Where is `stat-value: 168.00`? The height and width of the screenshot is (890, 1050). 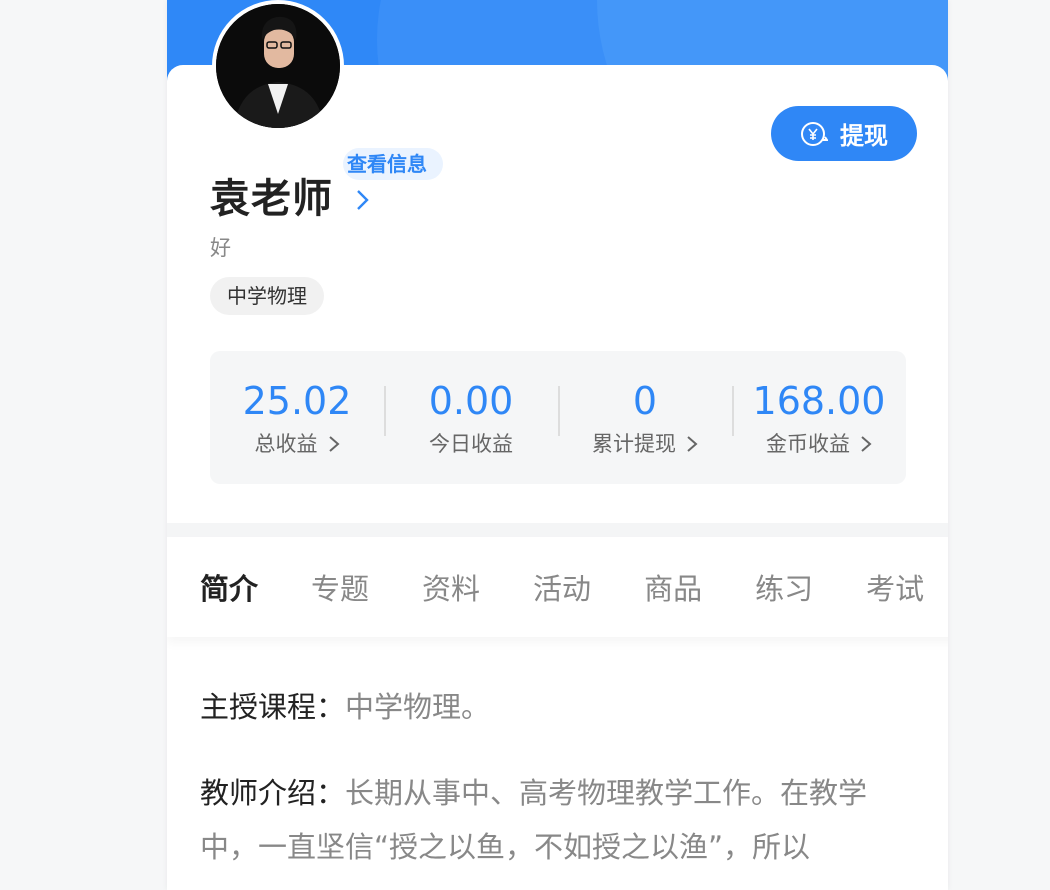 stat-value: 168.00 is located at coordinates (819, 400).